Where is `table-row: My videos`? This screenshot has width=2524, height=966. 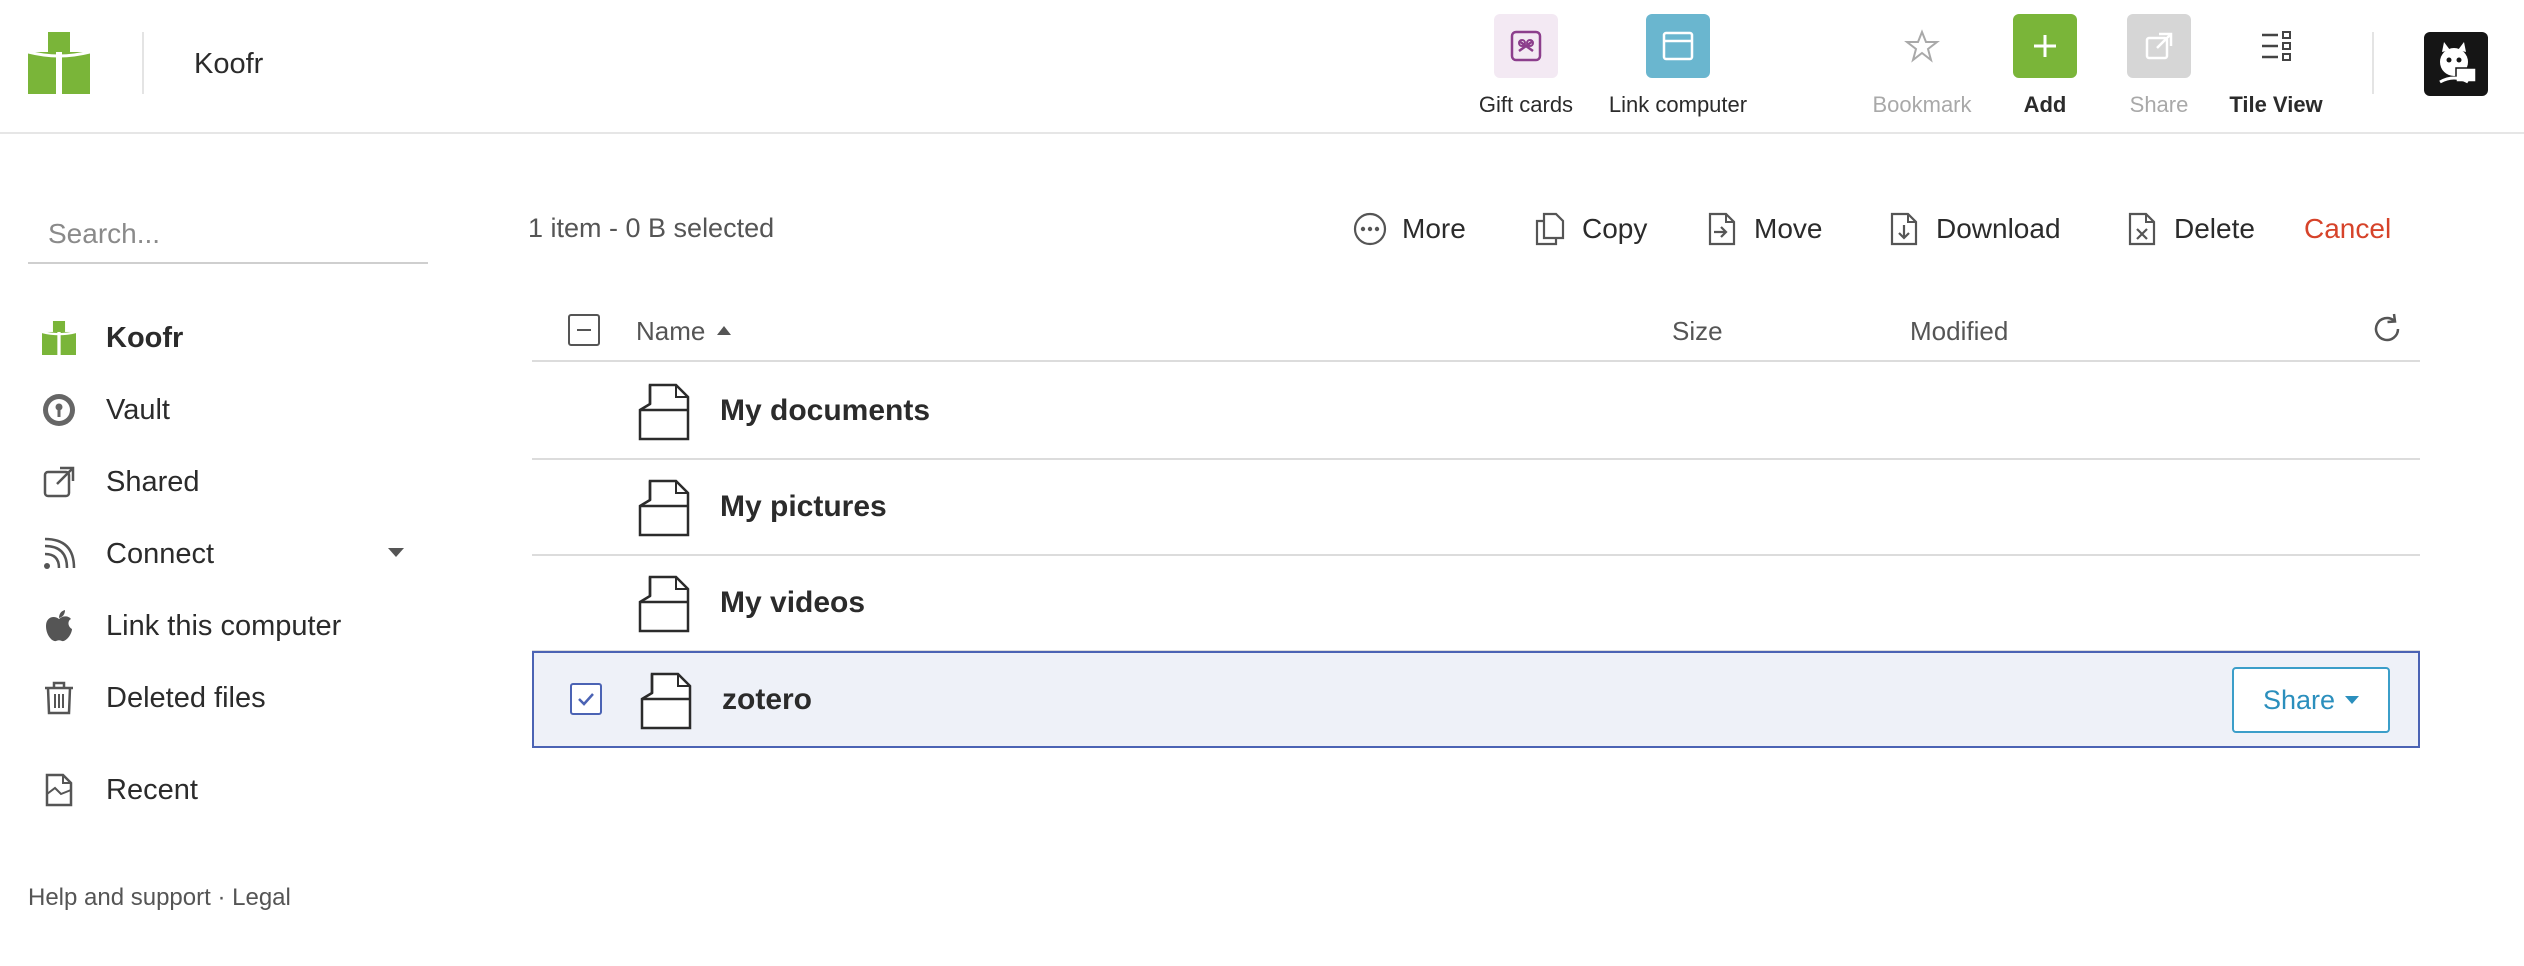 table-row: My videos is located at coordinates (1476, 604).